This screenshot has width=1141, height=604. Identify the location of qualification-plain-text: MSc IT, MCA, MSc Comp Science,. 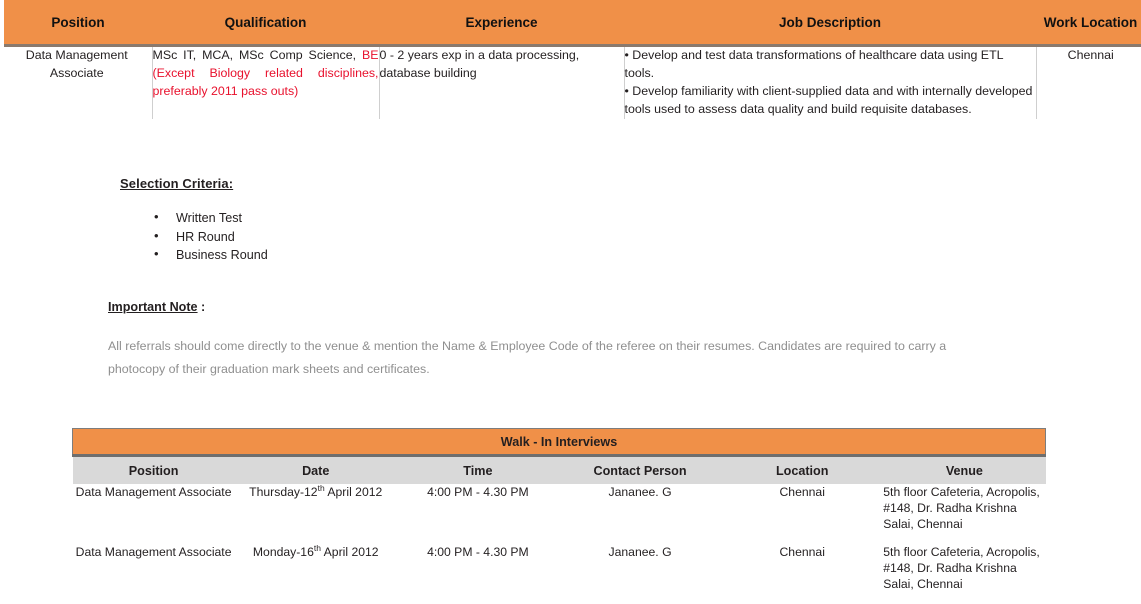
(257, 55).